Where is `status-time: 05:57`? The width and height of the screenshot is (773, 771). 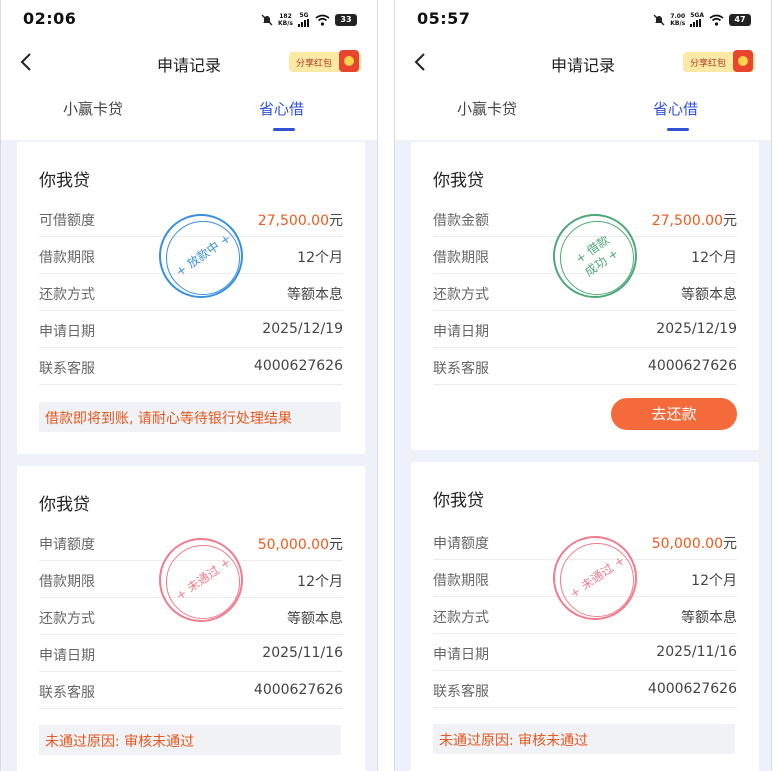 status-time: 05:57 is located at coordinates (444, 18).